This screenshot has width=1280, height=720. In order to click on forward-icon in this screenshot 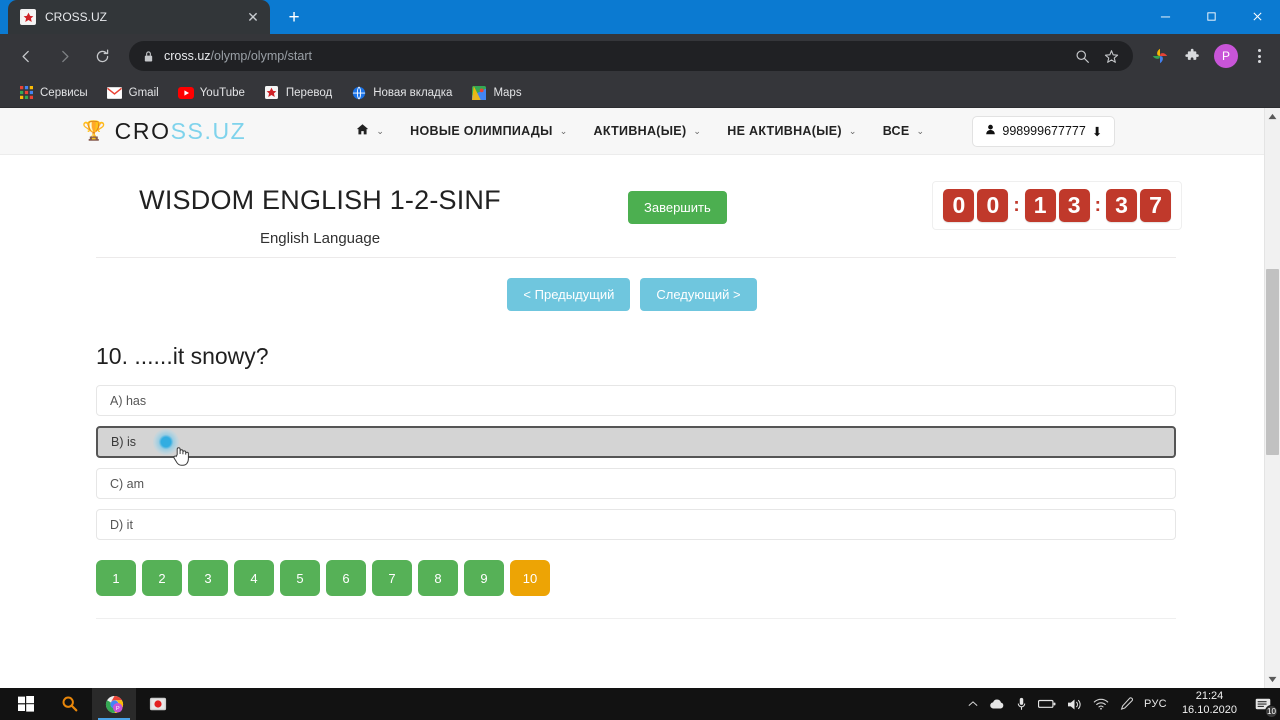, I will do `click(64, 56)`.